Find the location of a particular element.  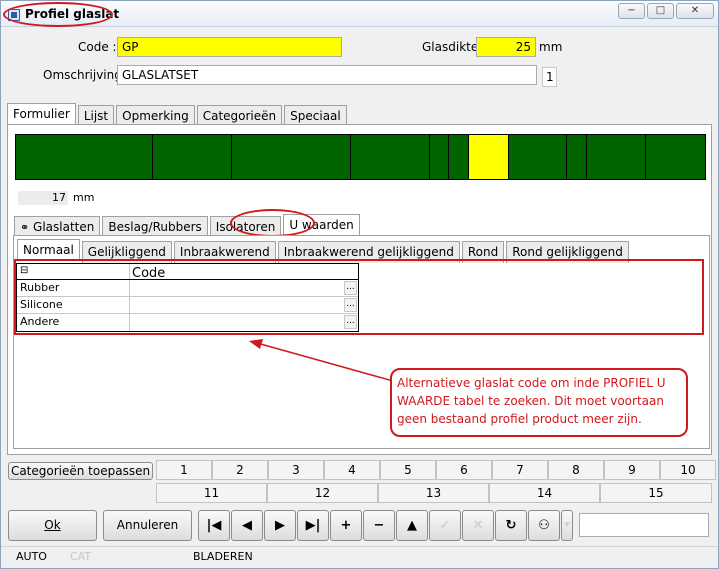

paperclip-icon: ⚭ is located at coordinates (25, 227).